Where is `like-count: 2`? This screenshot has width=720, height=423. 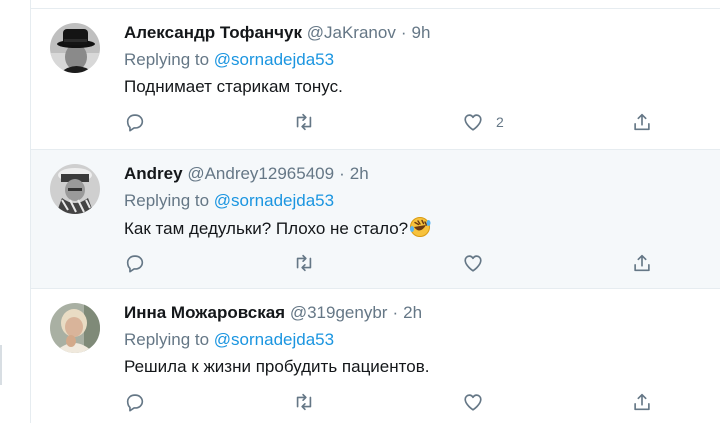 like-count: 2 is located at coordinates (500, 122).